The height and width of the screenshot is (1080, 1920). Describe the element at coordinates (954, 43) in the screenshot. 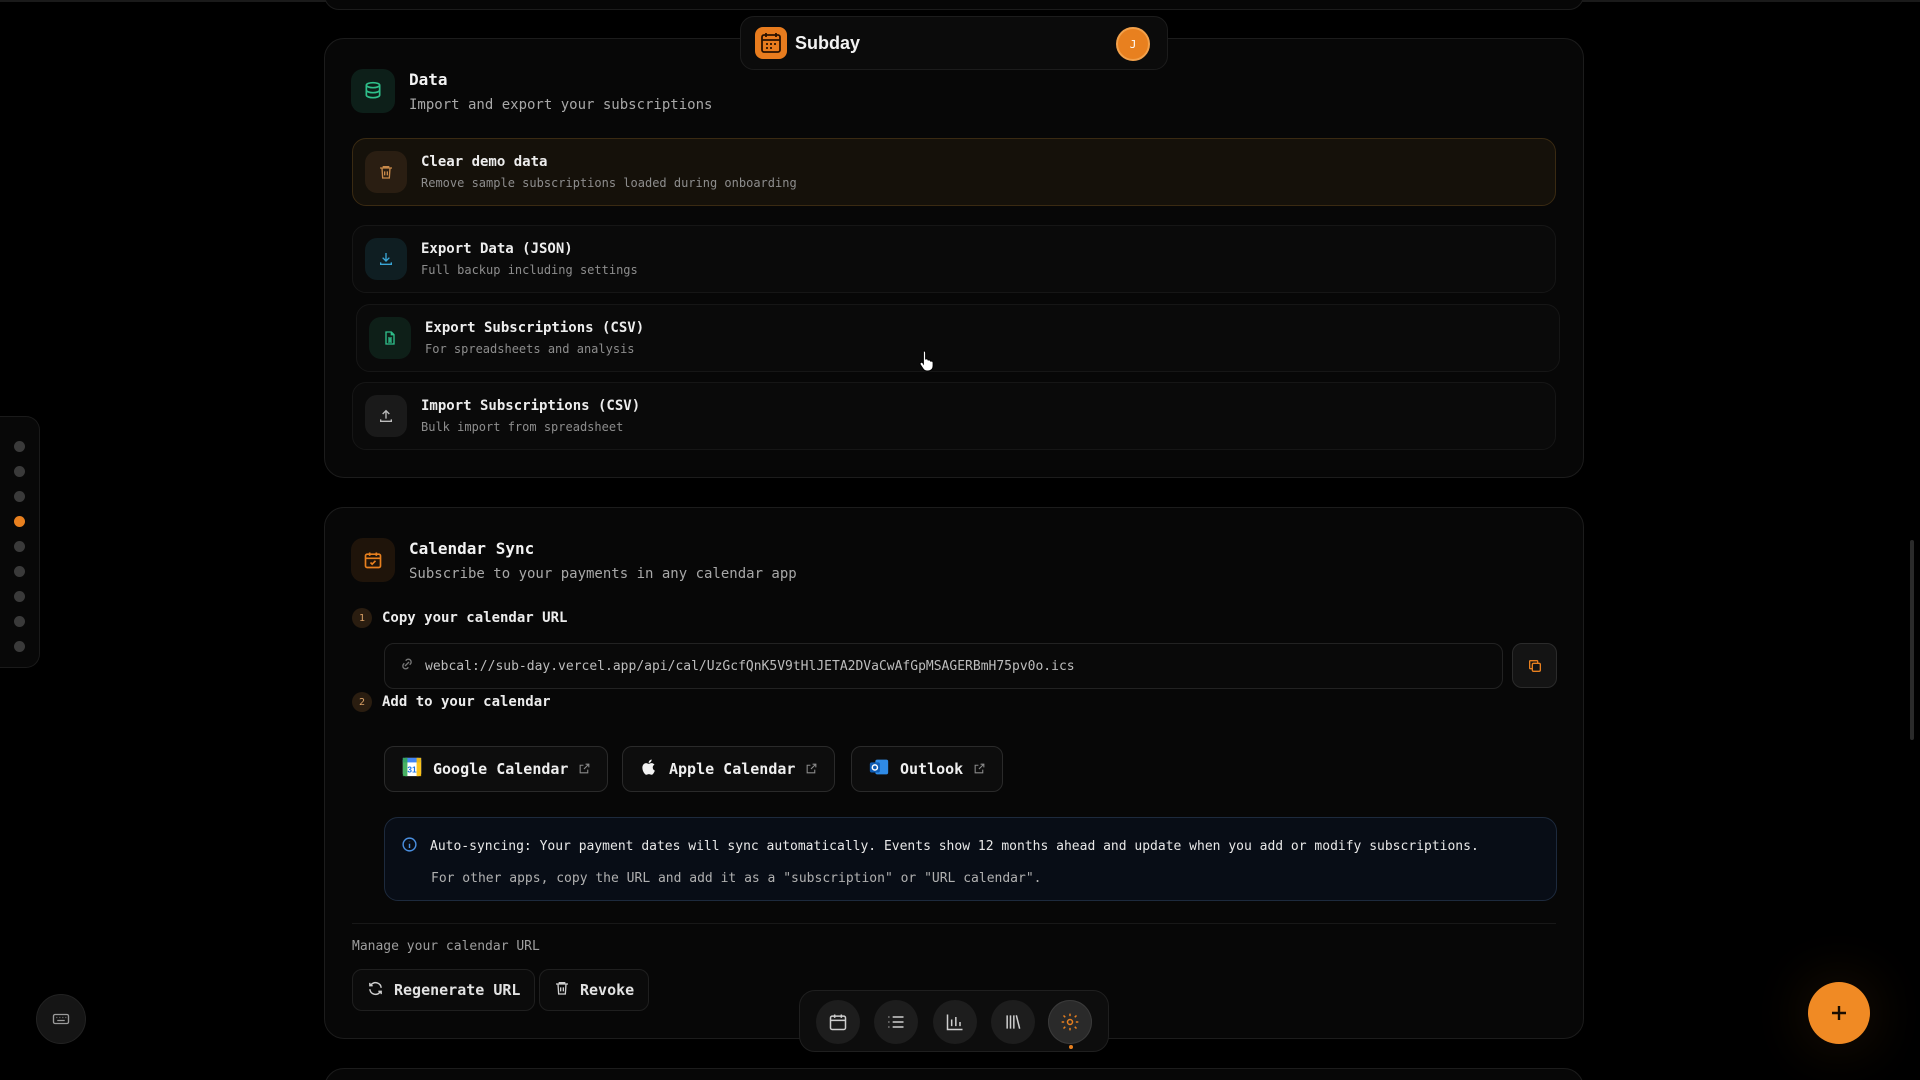

I see `app-header: Subday J` at that location.